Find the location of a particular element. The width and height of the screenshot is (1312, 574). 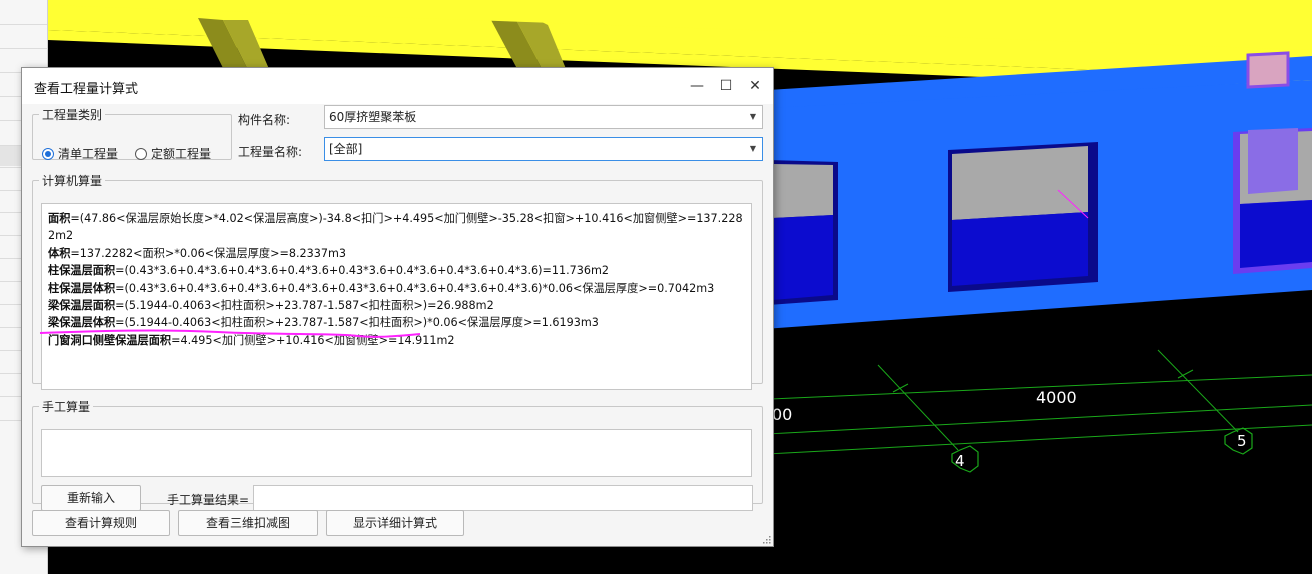

minimize-icon: — is located at coordinates (697, 86).